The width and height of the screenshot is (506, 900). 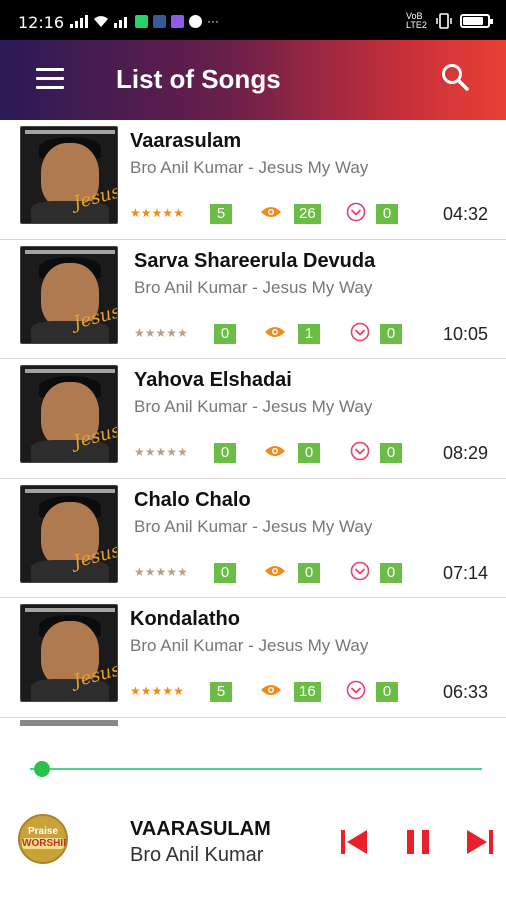 I want to click on page-title: List of Songs, so click(x=198, y=79).